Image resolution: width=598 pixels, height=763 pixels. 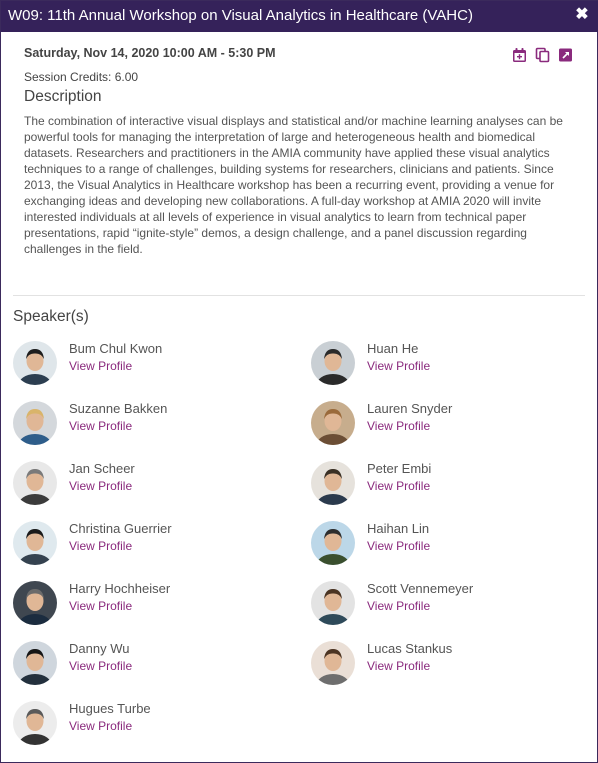 What do you see at coordinates (441, 546) in the screenshot?
I see `speaker-item: Haihan Lin View Profile` at bounding box center [441, 546].